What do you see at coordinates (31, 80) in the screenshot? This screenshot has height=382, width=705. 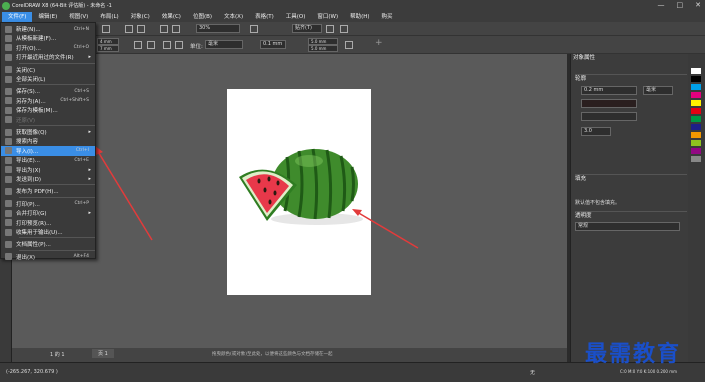 I see `menu-item-label: 全部关闭(L)` at bounding box center [31, 80].